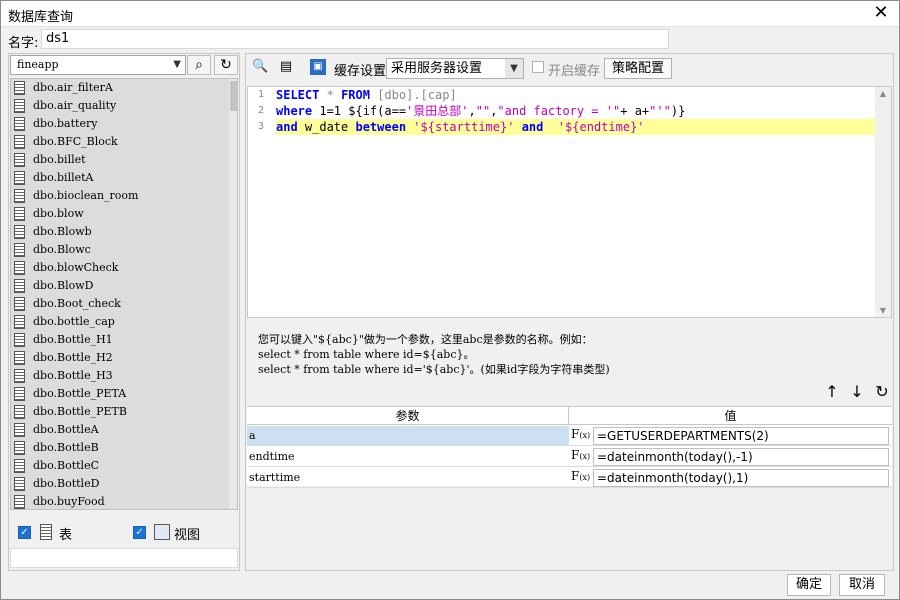  I want to click on table-name: dbo.BlowD, so click(63, 285).